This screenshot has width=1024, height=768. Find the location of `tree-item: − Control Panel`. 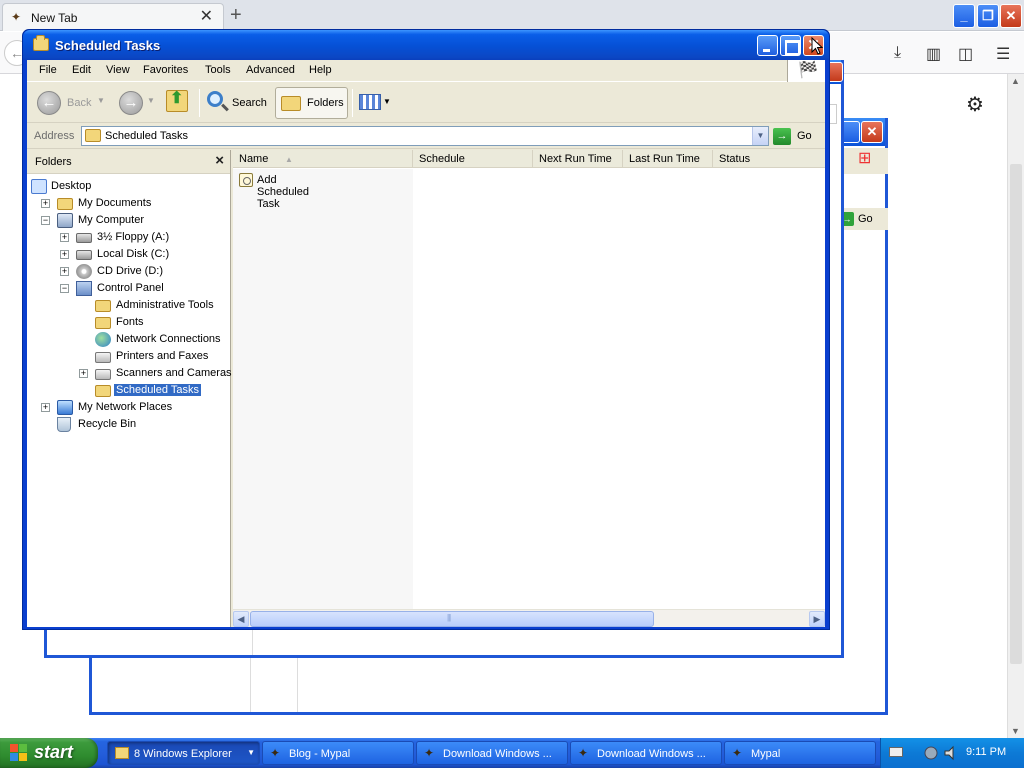

tree-item: − Control Panel is located at coordinates (128, 288).